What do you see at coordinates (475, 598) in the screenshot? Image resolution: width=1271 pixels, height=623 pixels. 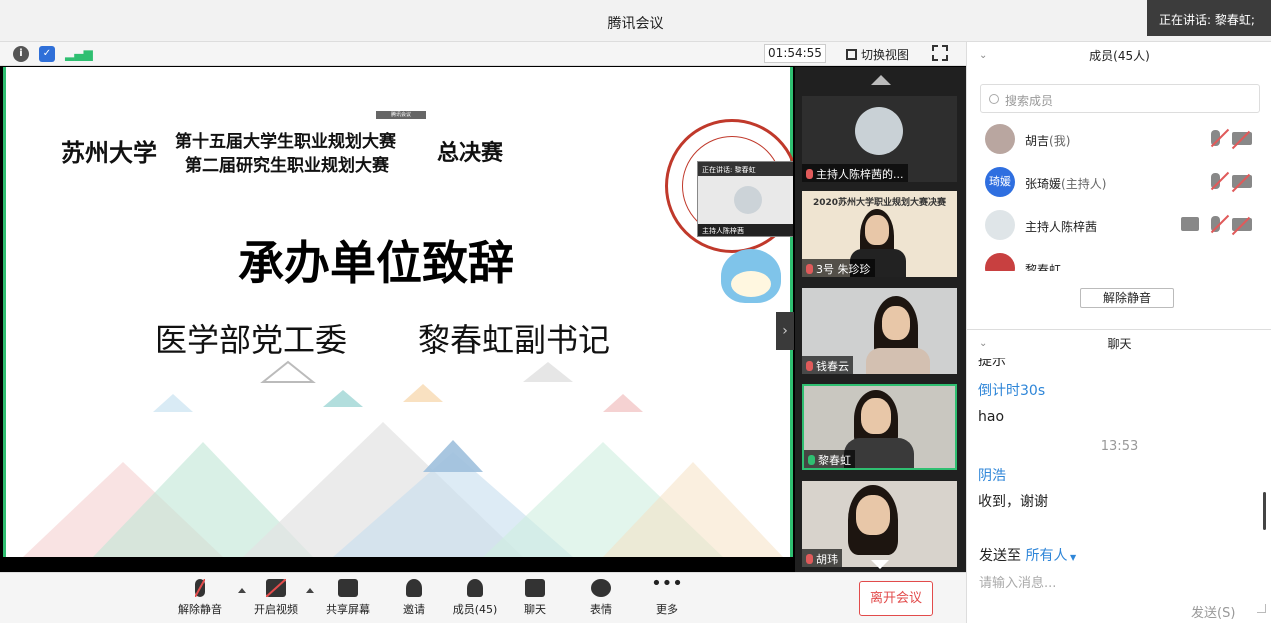 I see `members-button: 成员(45)` at bounding box center [475, 598].